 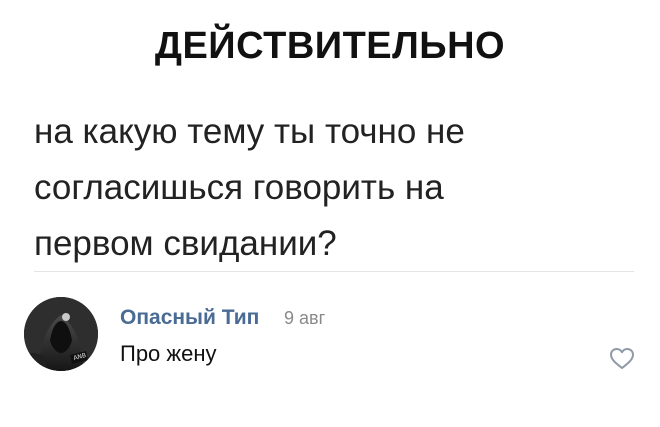 What do you see at coordinates (622, 358) in the screenshot?
I see `heart-outline-icon` at bounding box center [622, 358].